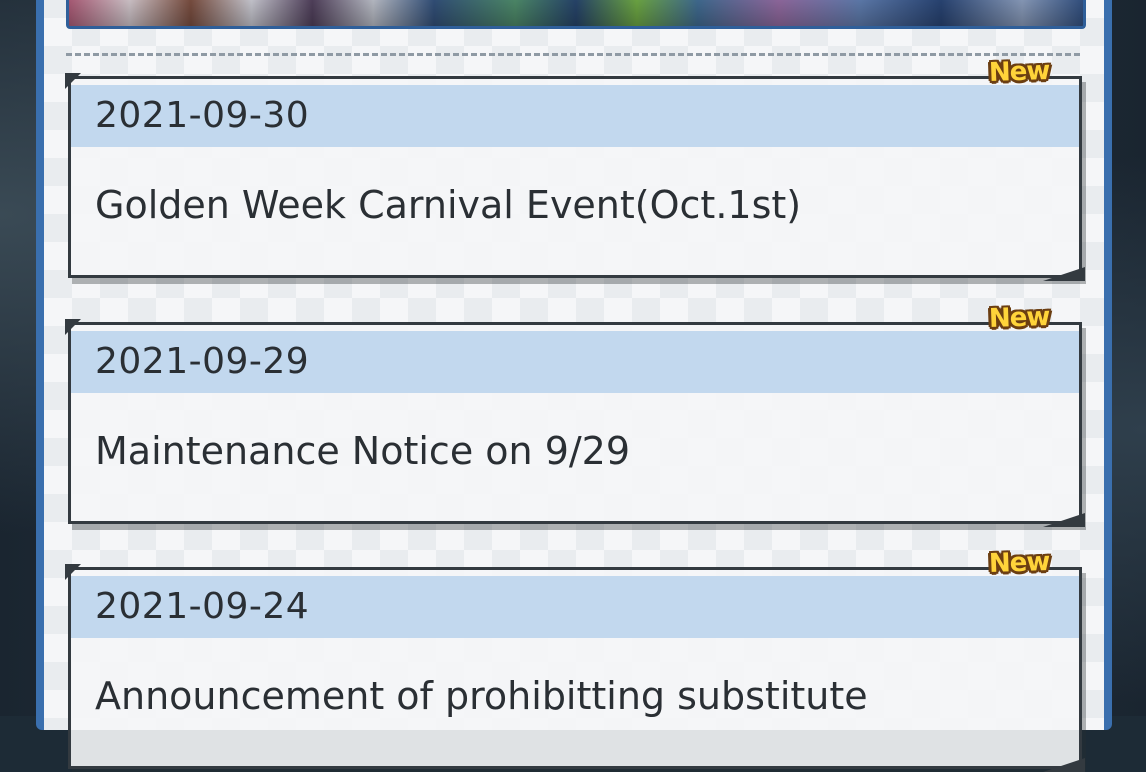 This screenshot has width=1146, height=772. I want to click on notice-date: 2021-09-30, so click(202, 115).